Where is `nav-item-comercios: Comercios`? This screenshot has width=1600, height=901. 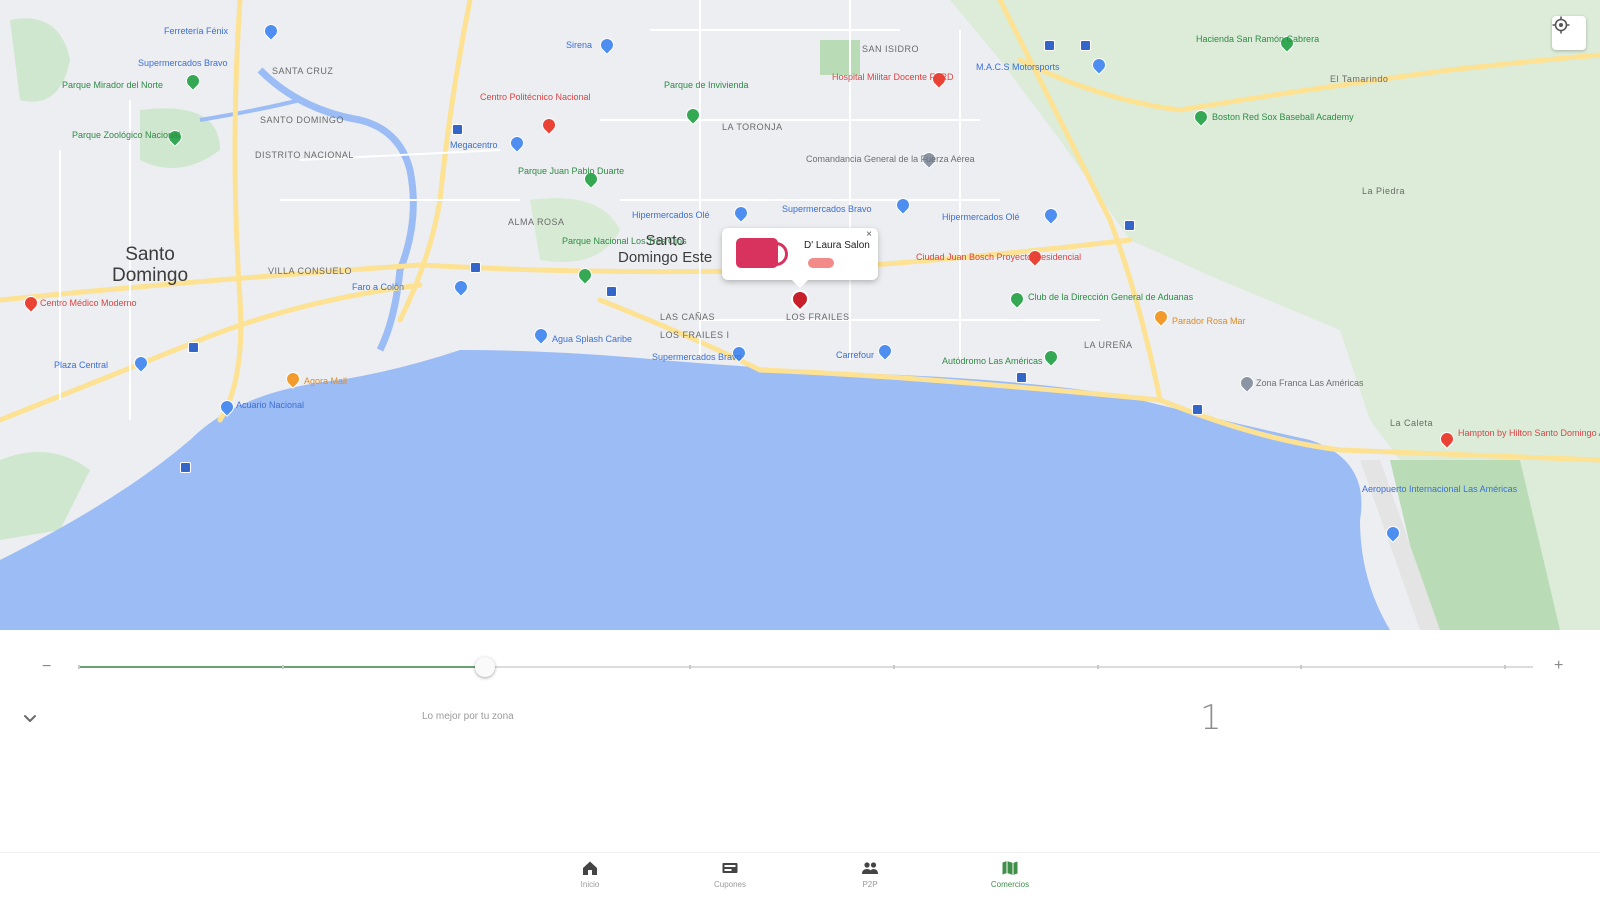 nav-item-comercios: Comercios is located at coordinates (1010, 874).